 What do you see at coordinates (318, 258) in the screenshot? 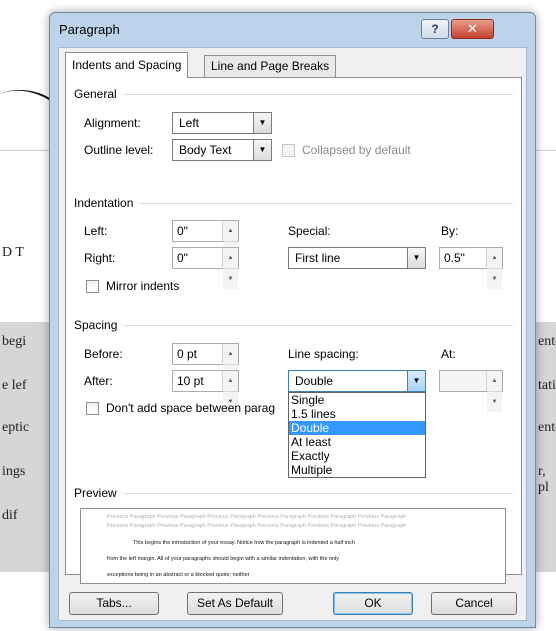
I see `special-value: First line` at bounding box center [318, 258].